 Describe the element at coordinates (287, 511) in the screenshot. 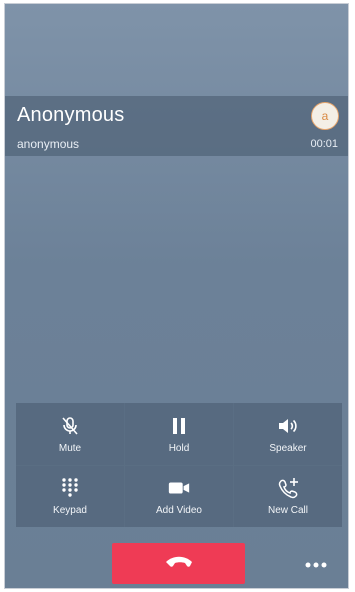

I see `new-call-label: New Call` at that location.